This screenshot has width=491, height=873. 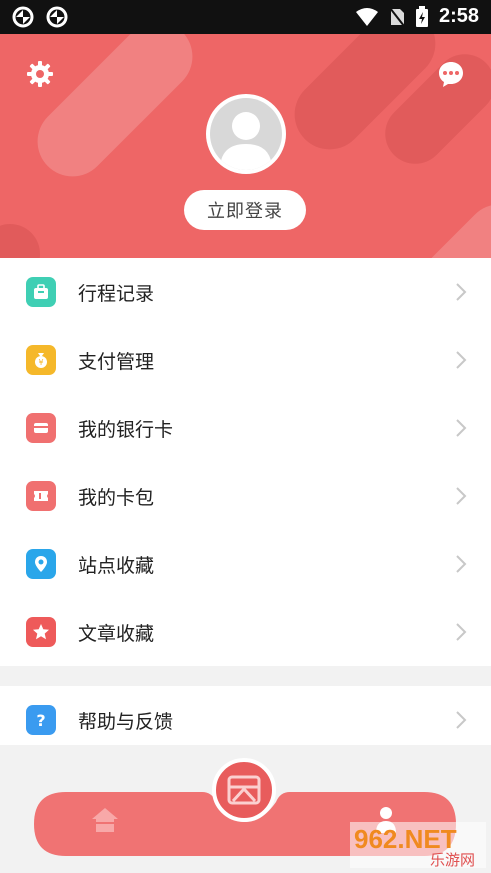 I want to click on default-user-icon, so click(x=246, y=141).